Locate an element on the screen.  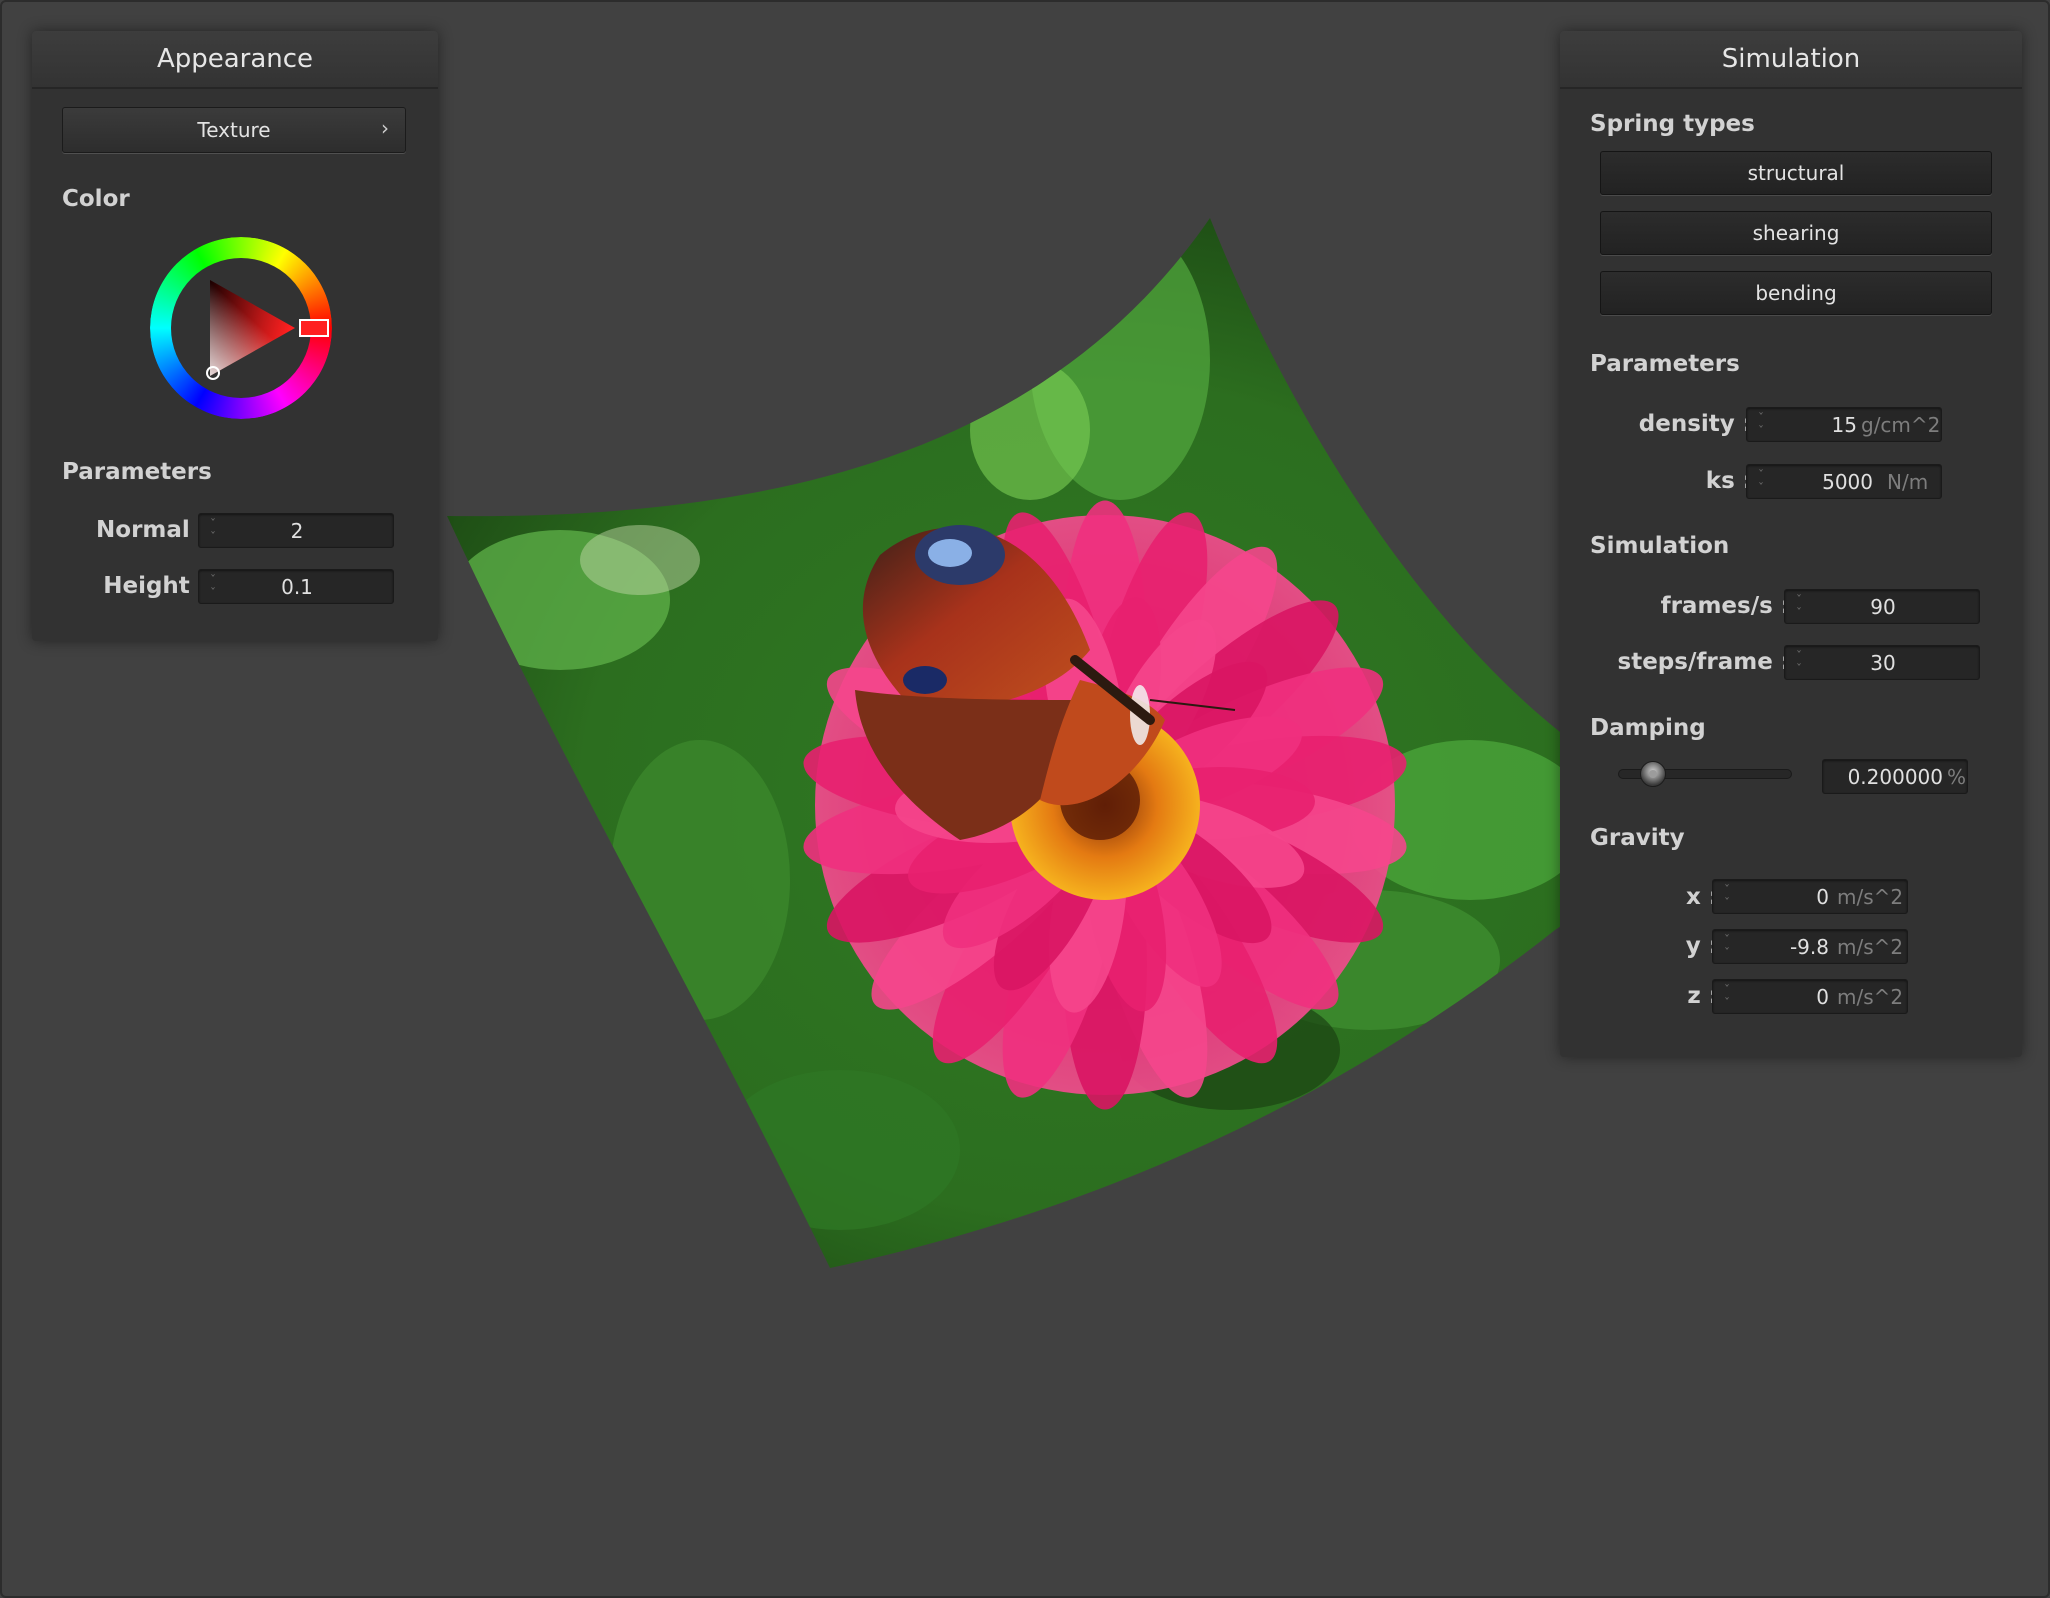
chevron-right-icon: › is located at coordinates (385, 128).